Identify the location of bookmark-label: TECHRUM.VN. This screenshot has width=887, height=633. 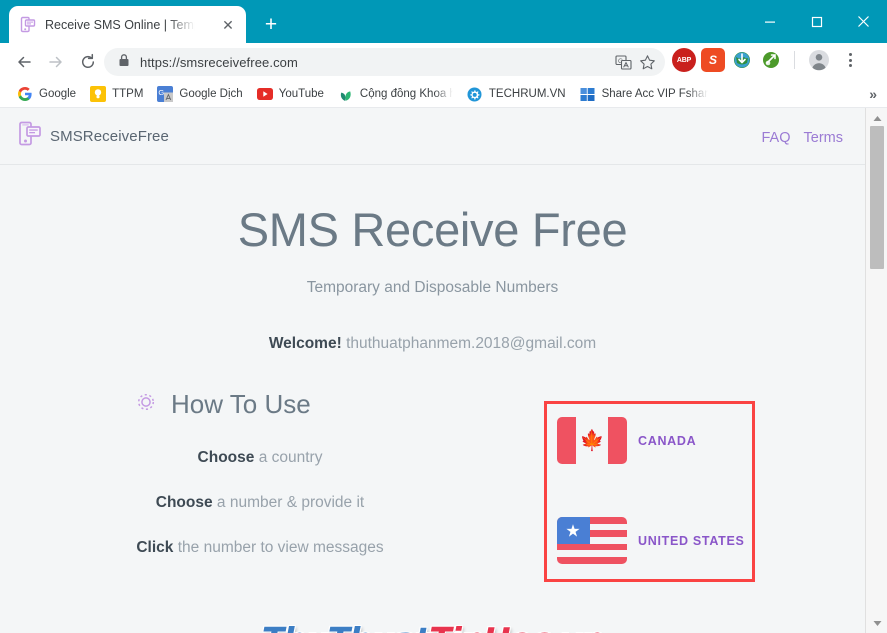
(527, 94).